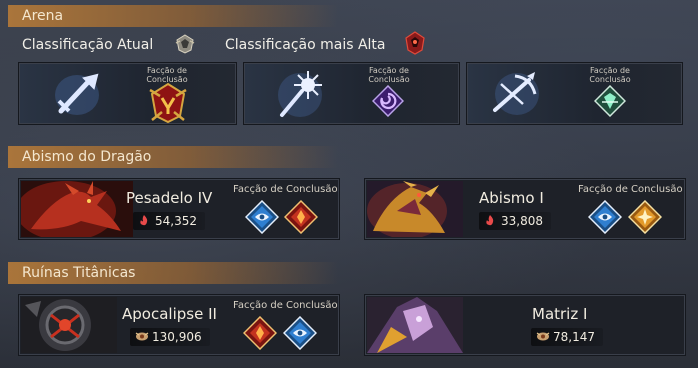 This screenshot has height=368, width=698. Describe the element at coordinates (560, 314) in the screenshot. I see `dungeon-title: Matriz I` at that location.